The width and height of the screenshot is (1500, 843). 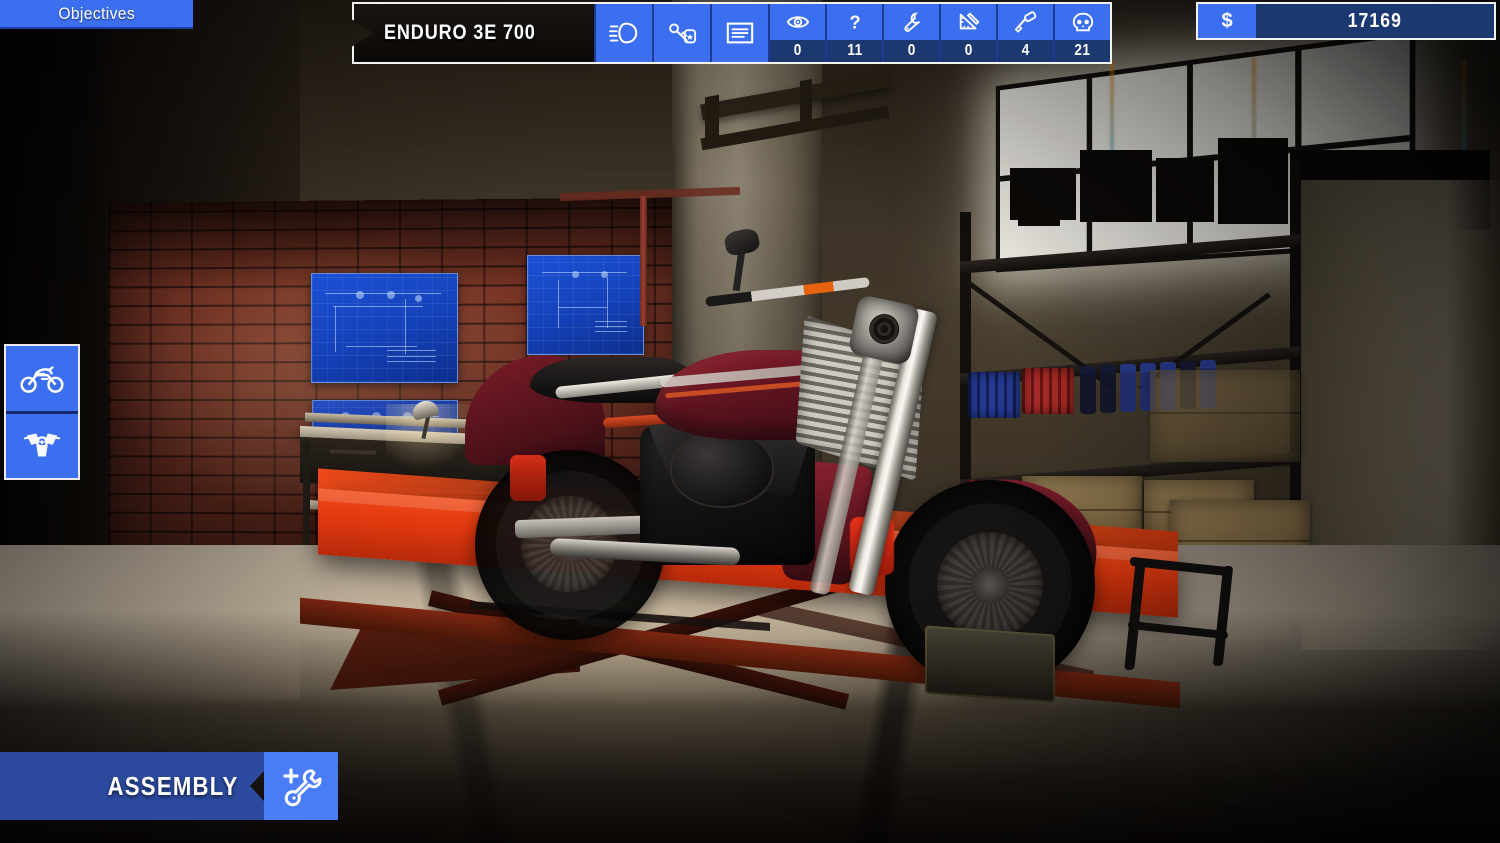 I want to click on currency-symbol: $, so click(x=1227, y=21).